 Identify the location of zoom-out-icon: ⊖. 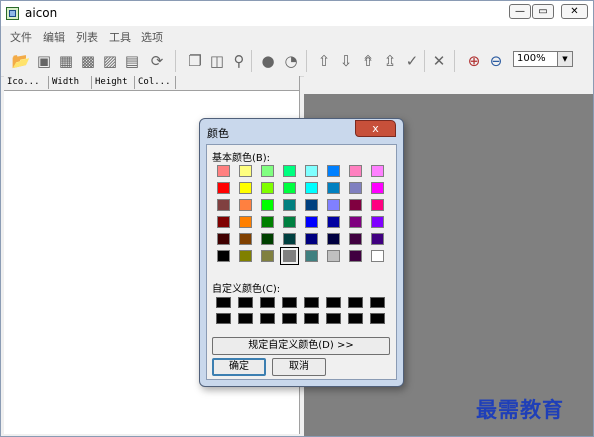
(496, 61).